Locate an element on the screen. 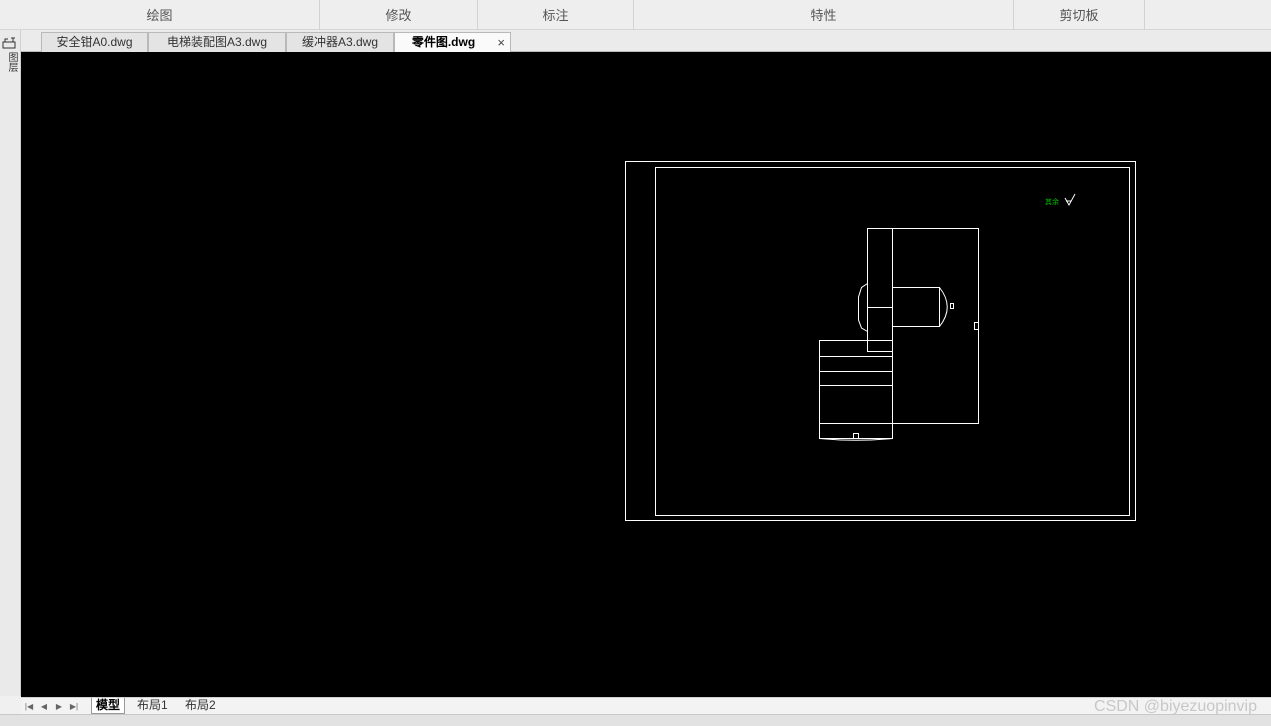  watermark-text: CSDN @biyezuopinvip is located at coordinates (1175, 706).